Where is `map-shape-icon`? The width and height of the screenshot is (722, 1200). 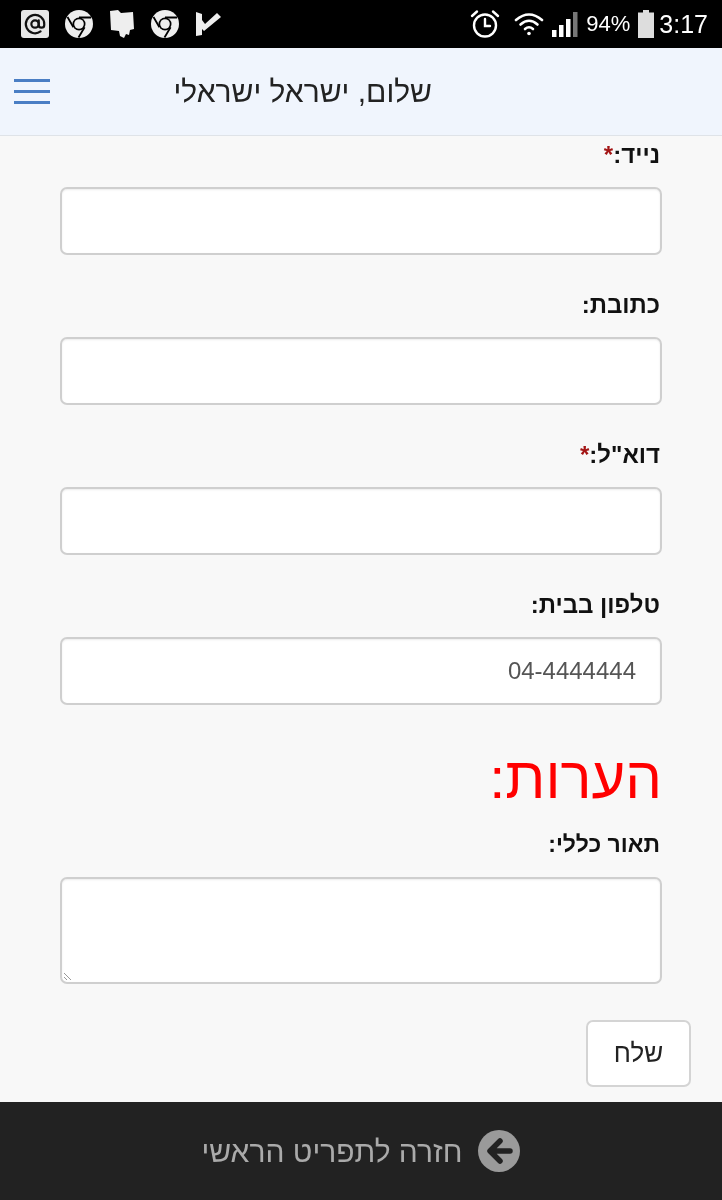
map-shape-icon is located at coordinates (122, 24).